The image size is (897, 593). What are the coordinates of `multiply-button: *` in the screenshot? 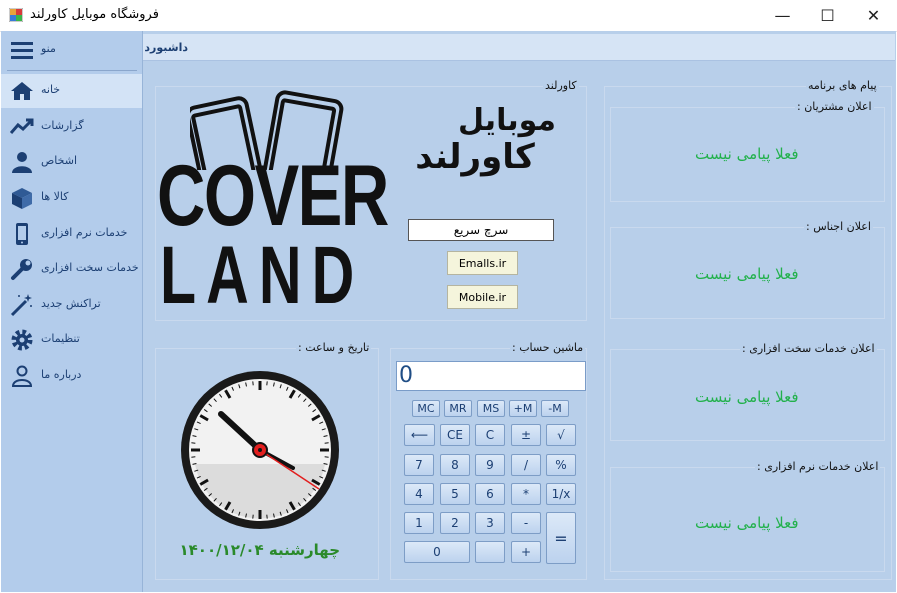 It's located at (526, 494).